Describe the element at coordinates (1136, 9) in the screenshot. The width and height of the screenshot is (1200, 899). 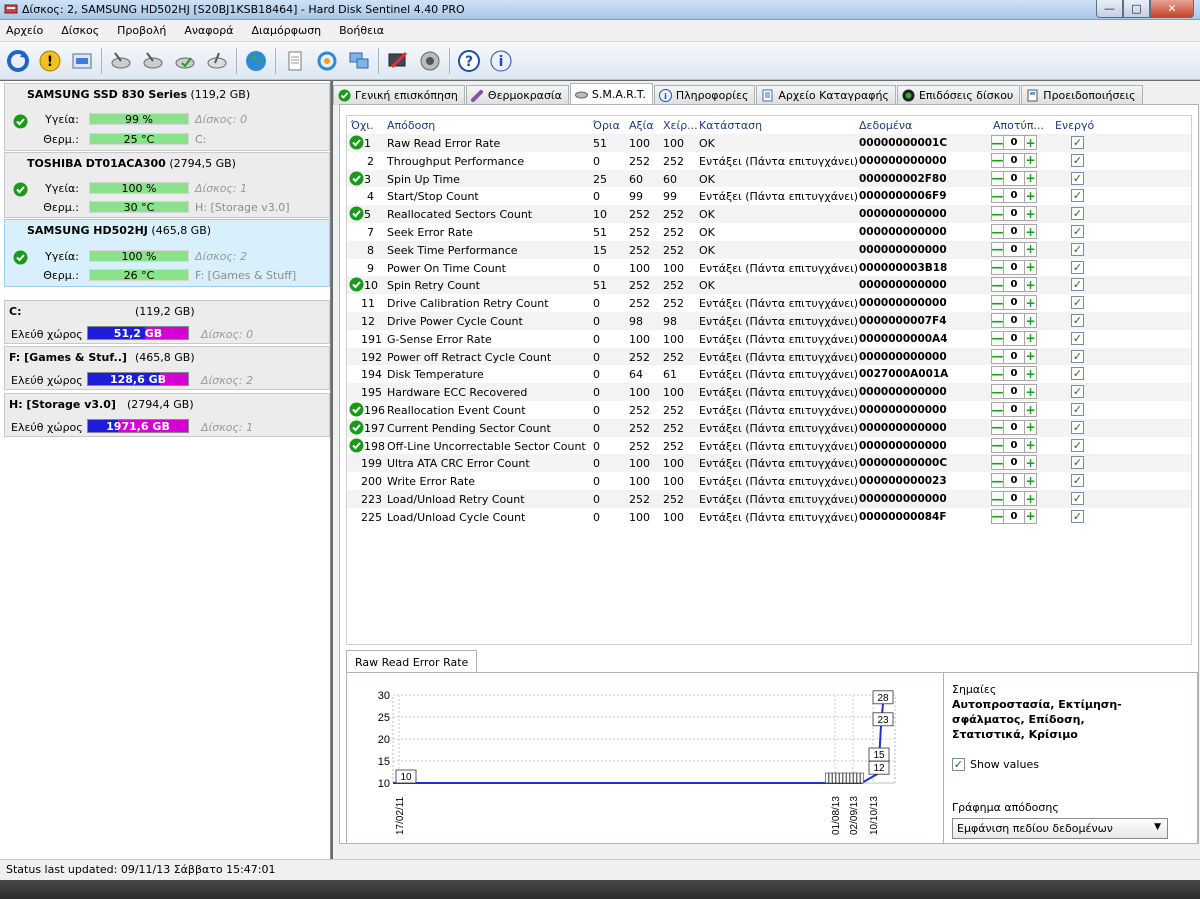
I see `maximize-button: □` at that location.